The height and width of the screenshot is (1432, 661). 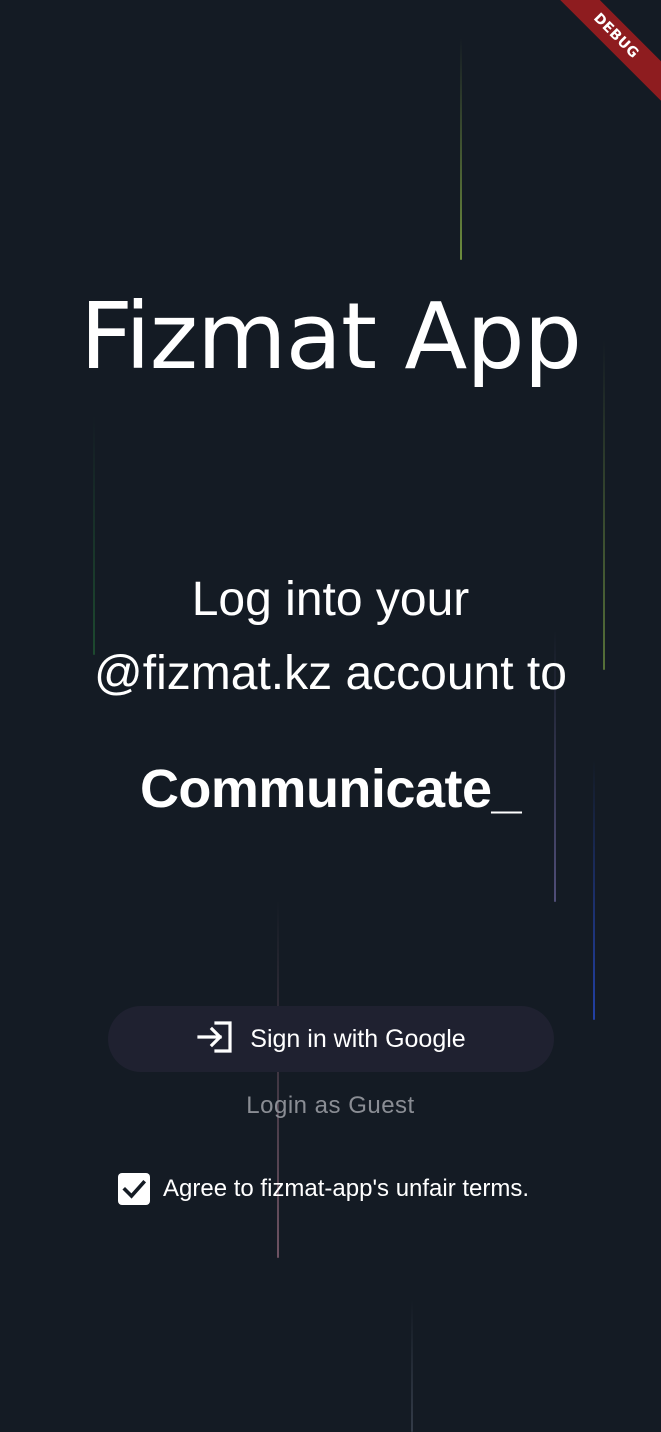 I want to click on login-guest-link: Login as Guest, so click(x=330, y=1106).